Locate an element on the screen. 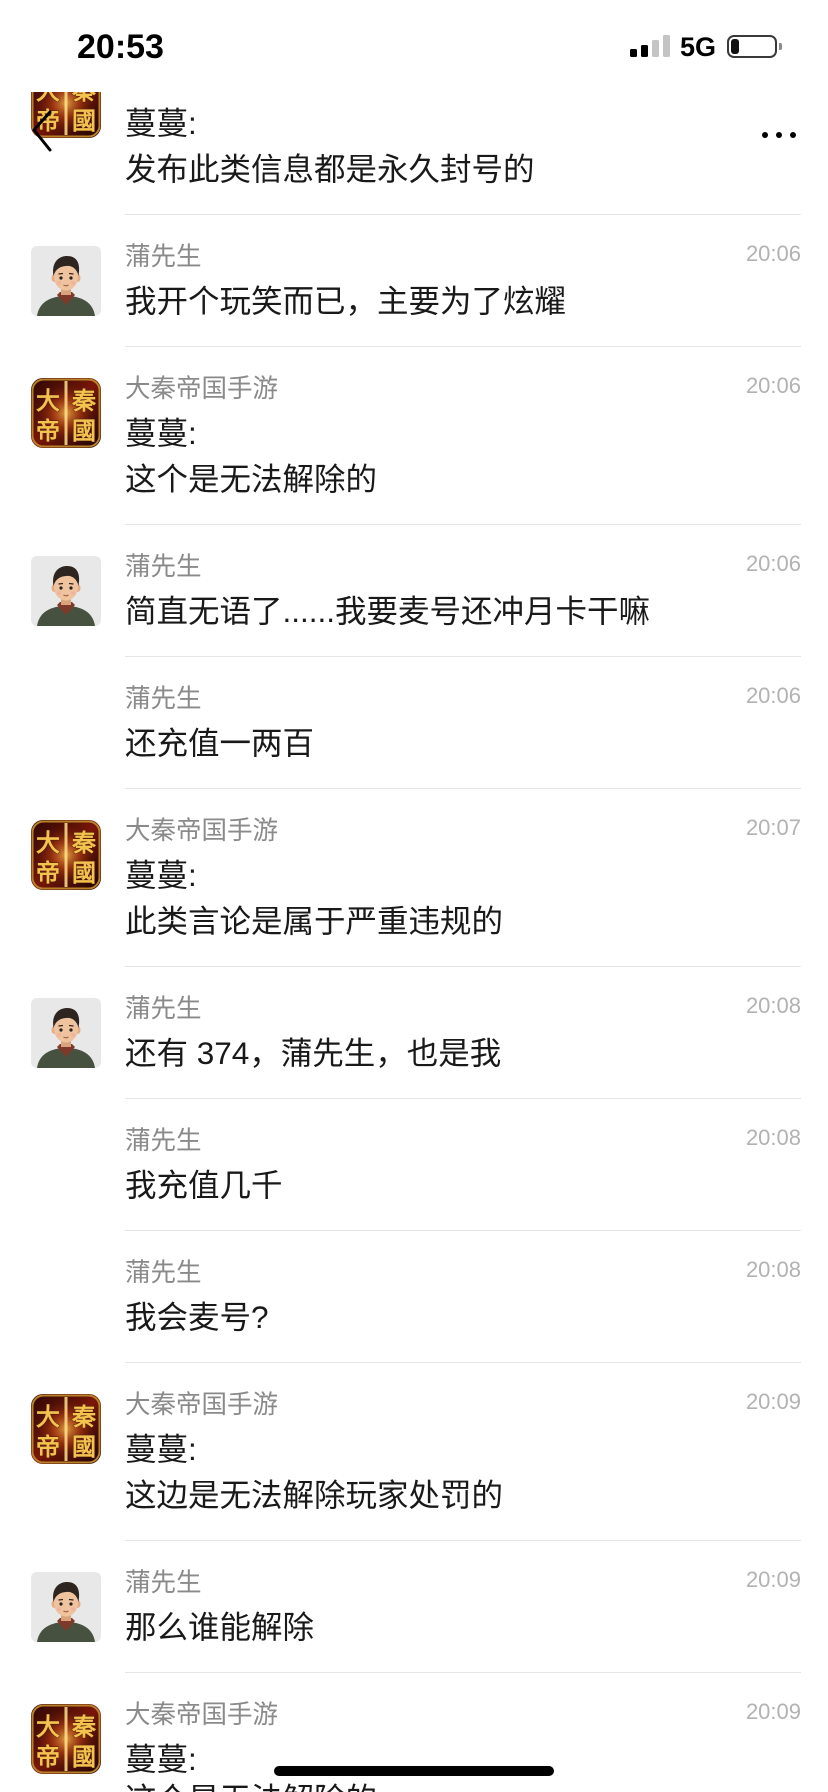 The width and height of the screenshot is (828, 1792). message-item: 大秦帝国手游 20:09 蔓蔓: 这边是无法解除玩家处罚的 is located at coordinates (414, 1452).